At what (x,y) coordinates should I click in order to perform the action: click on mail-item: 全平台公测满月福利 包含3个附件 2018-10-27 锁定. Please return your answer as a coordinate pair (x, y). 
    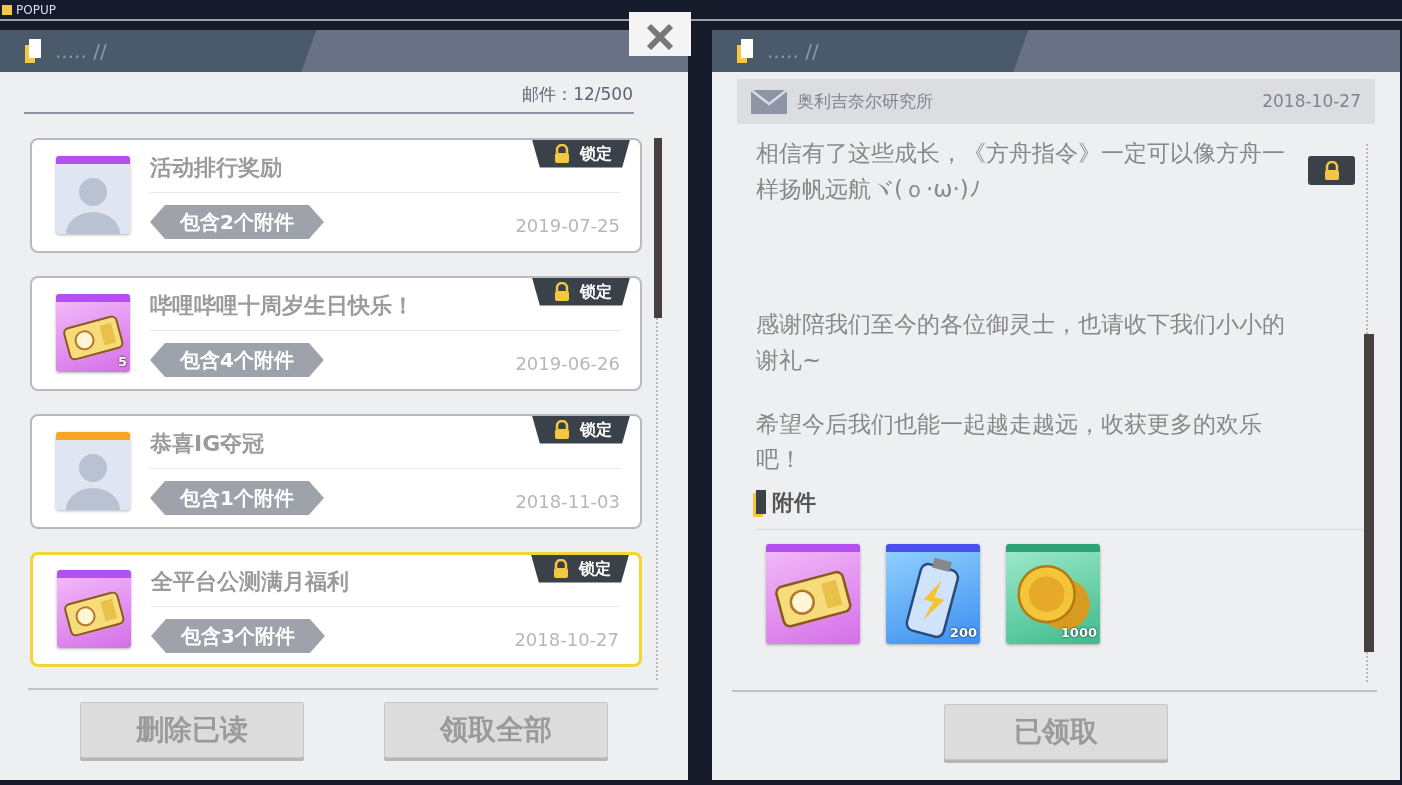
    Looking at the image, I should click on (336, 609).